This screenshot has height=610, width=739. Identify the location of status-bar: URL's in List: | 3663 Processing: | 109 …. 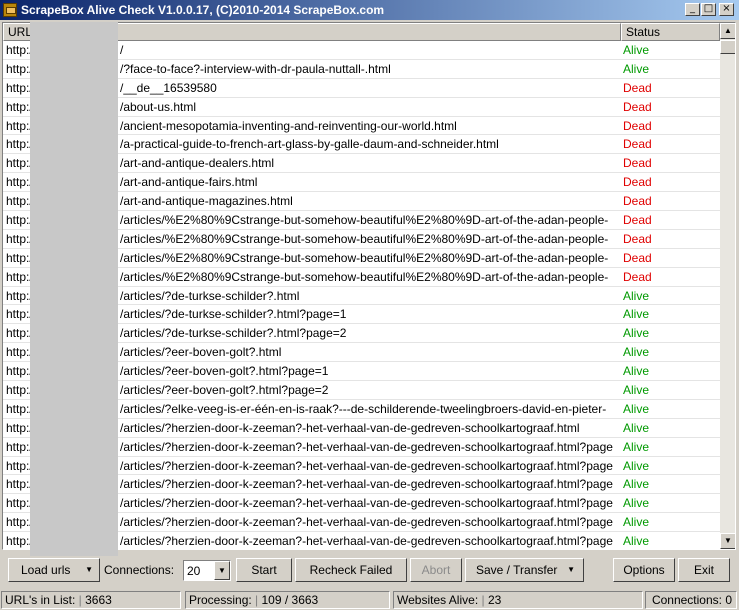
(369, 600).